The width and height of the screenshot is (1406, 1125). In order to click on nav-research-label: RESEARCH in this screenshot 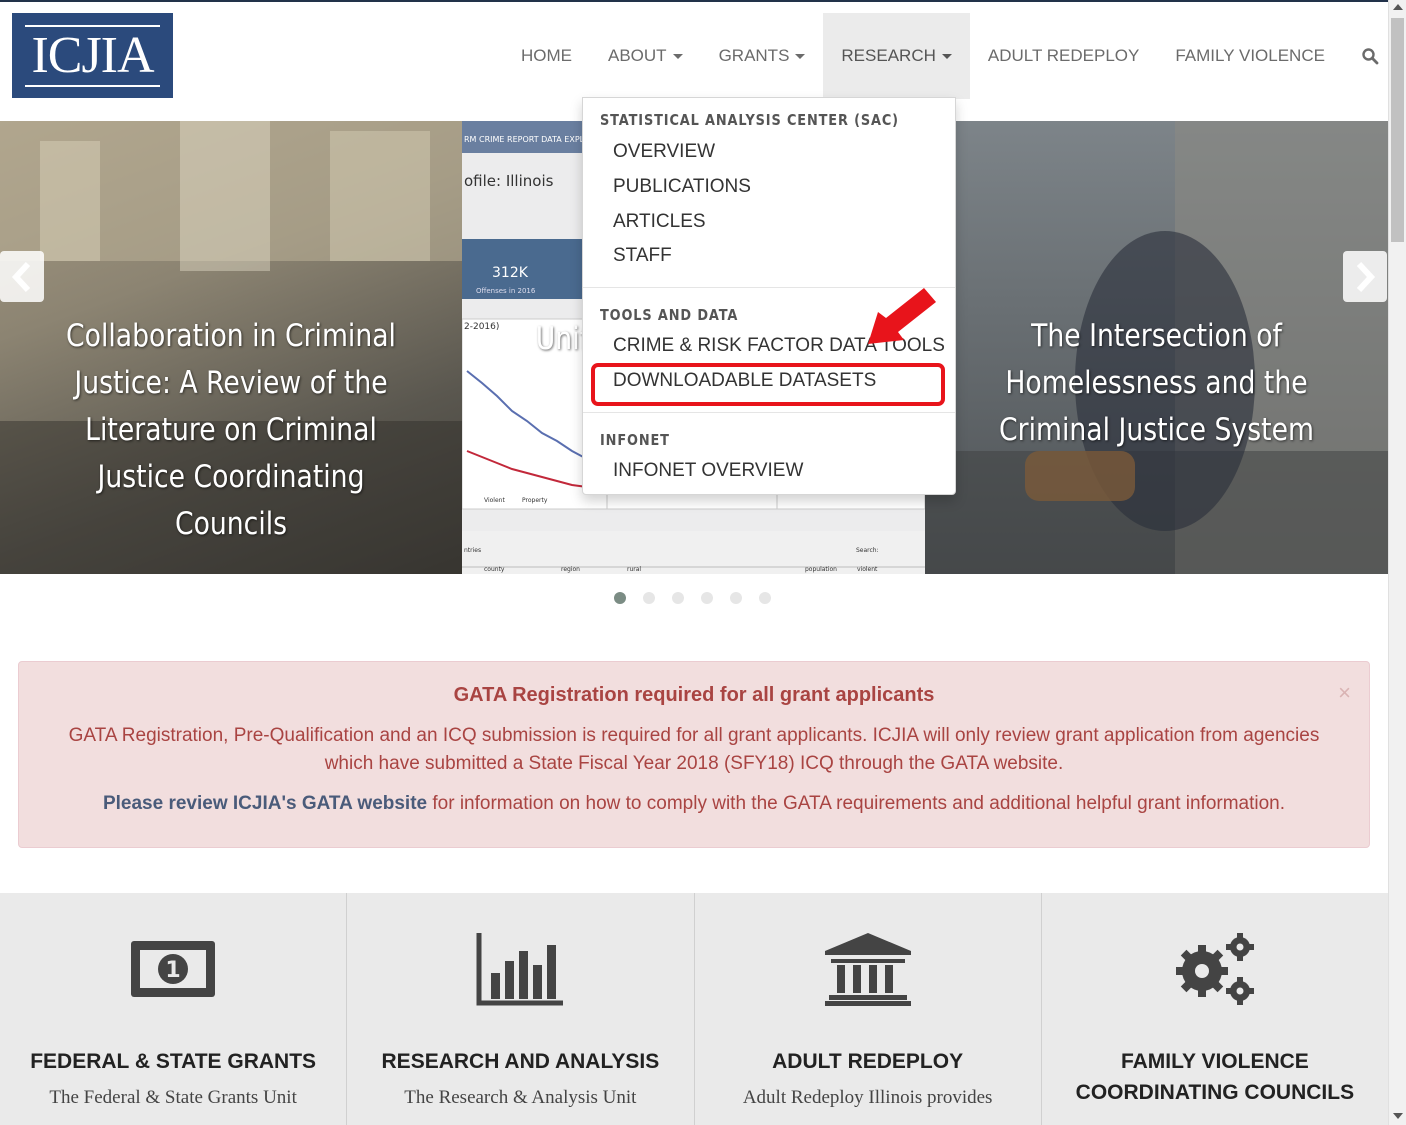, I will do `click(888, 55)`.